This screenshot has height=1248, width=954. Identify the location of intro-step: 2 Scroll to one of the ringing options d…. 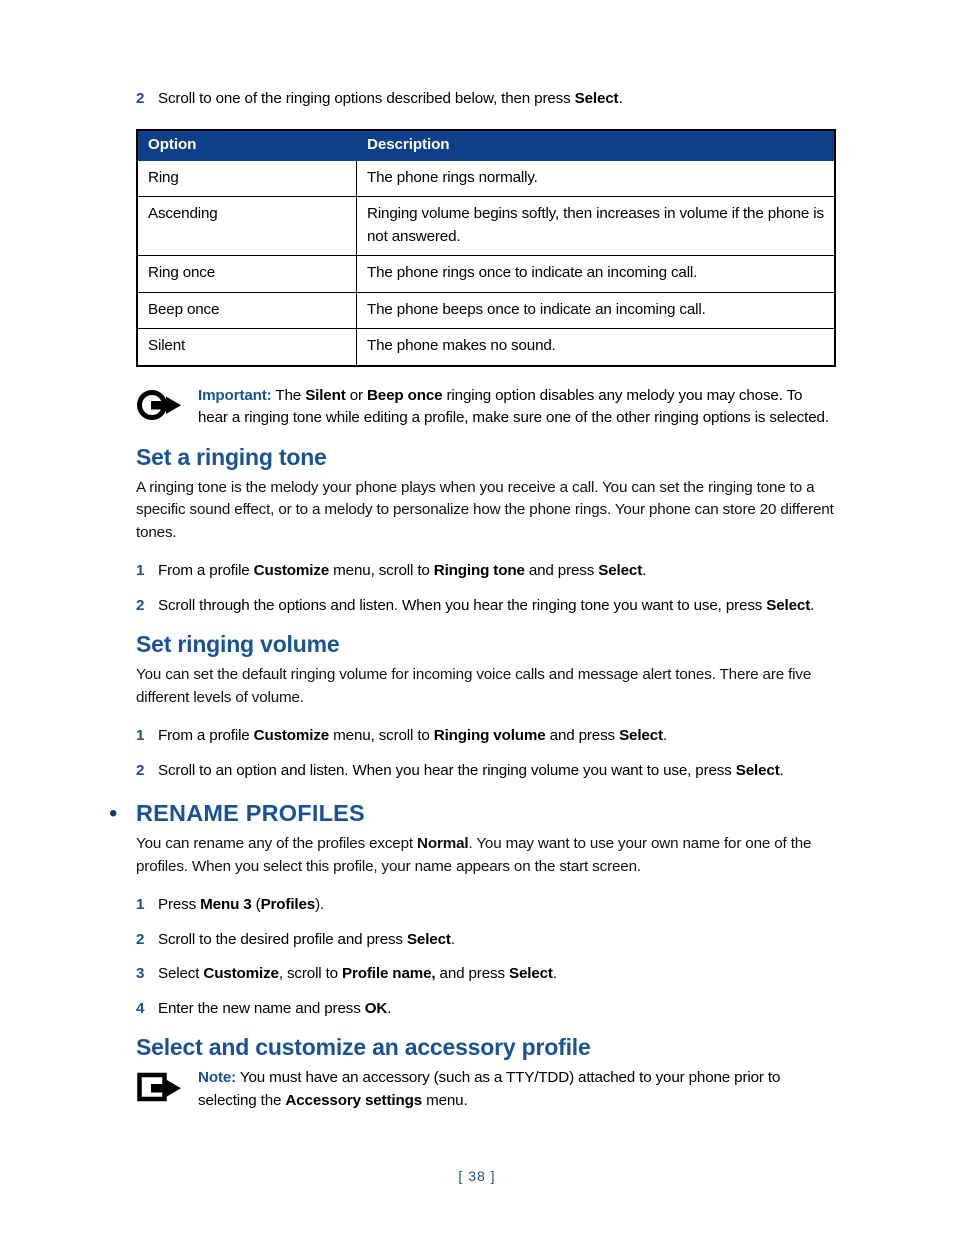
(486, 99).